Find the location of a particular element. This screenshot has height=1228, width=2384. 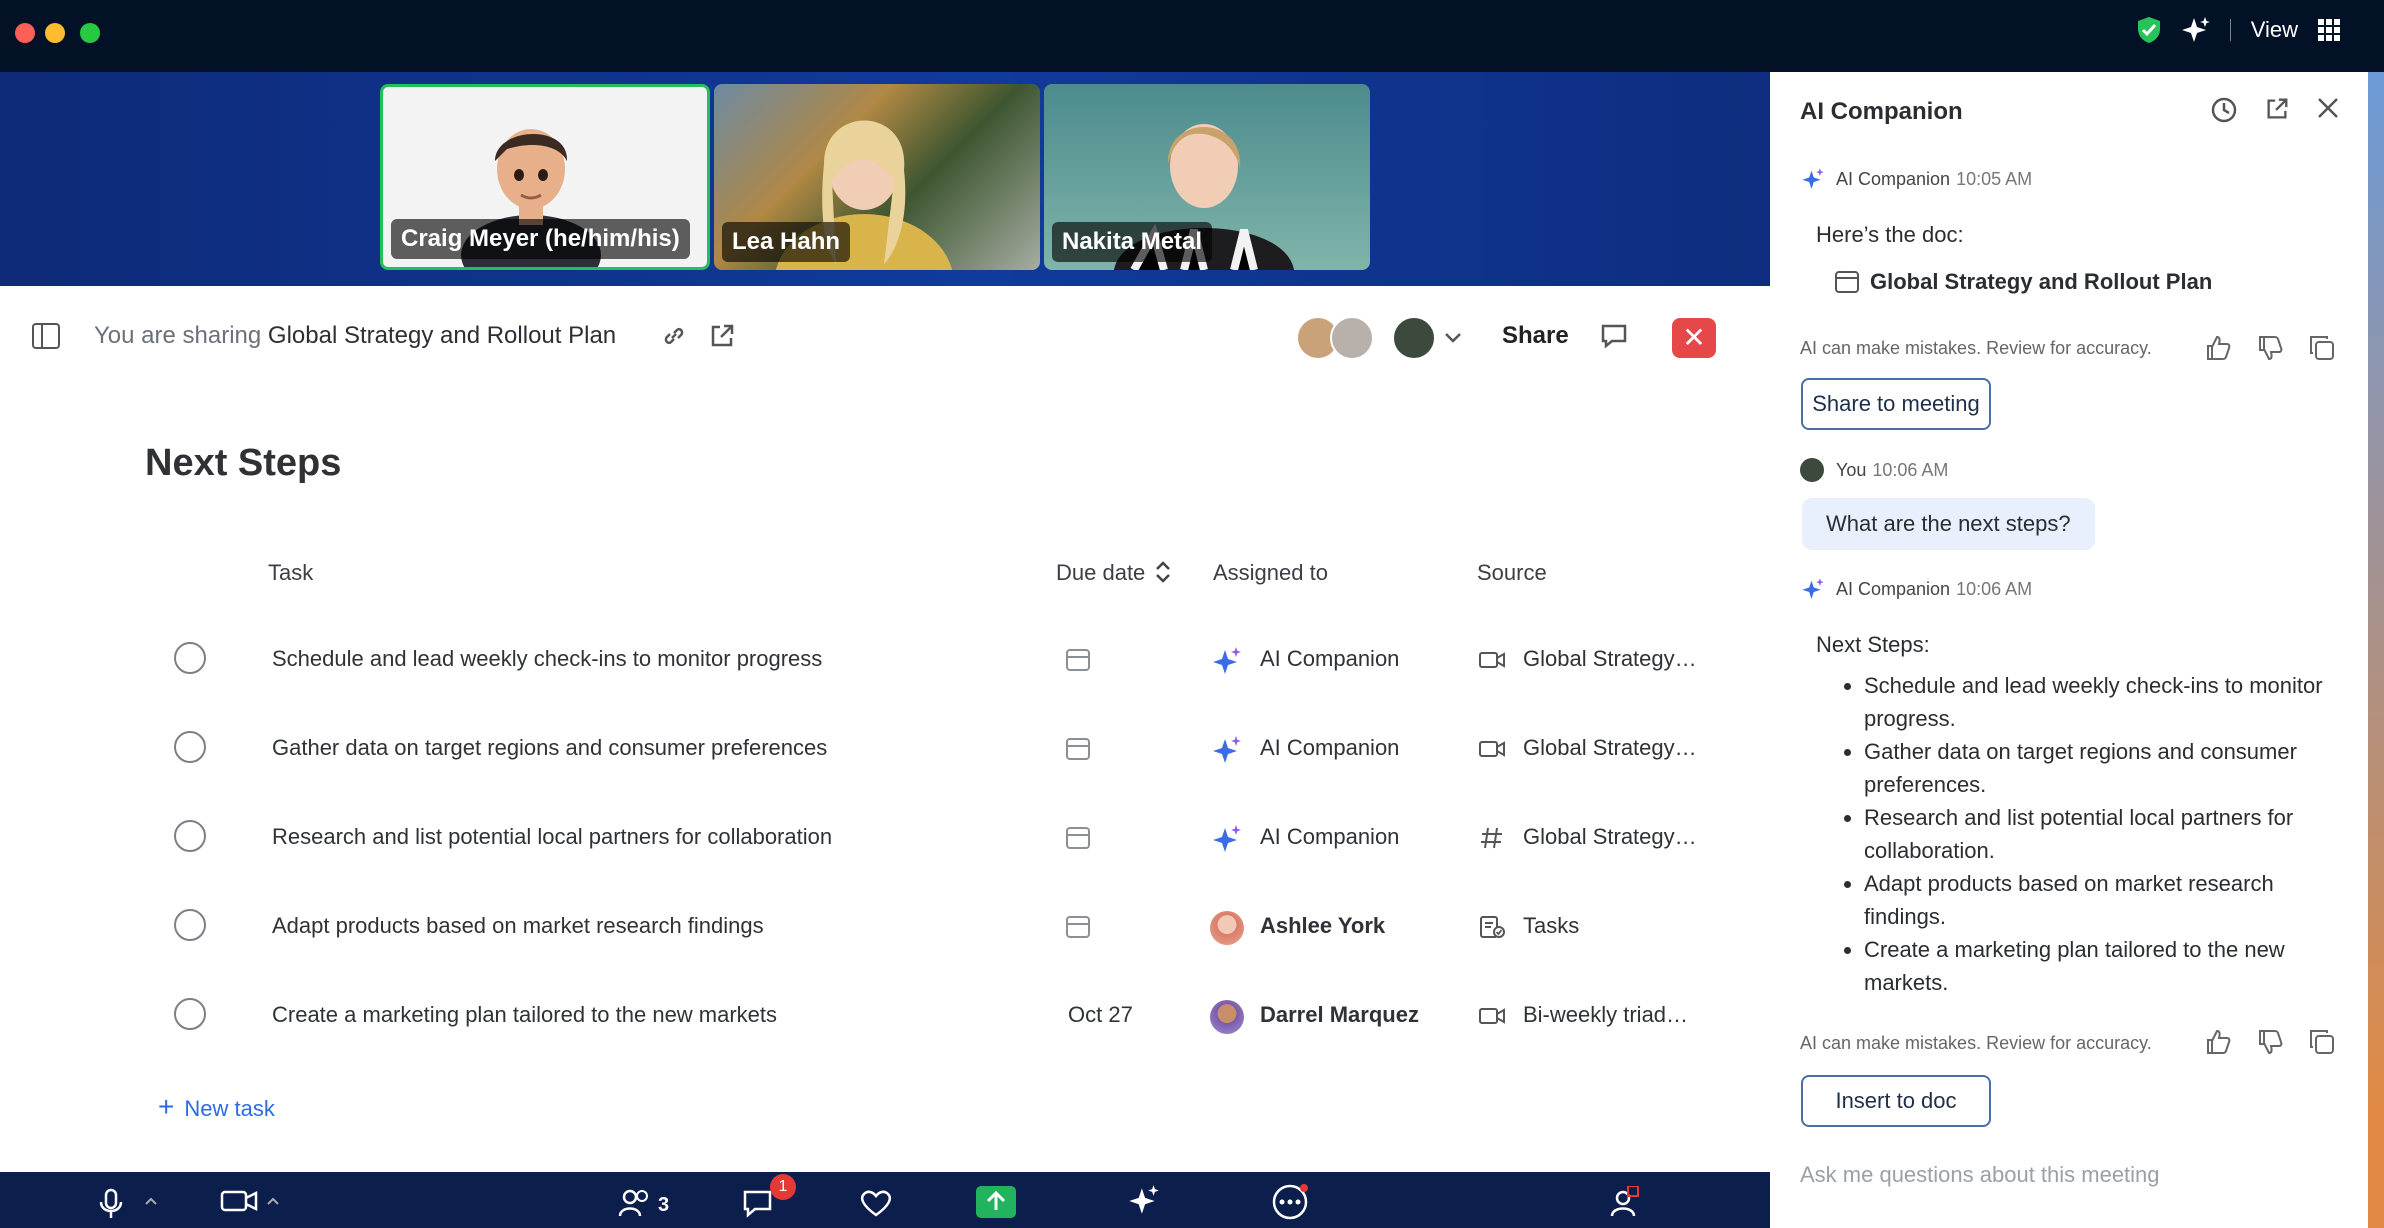

comment-icon is located at coordinates (1614, 336).